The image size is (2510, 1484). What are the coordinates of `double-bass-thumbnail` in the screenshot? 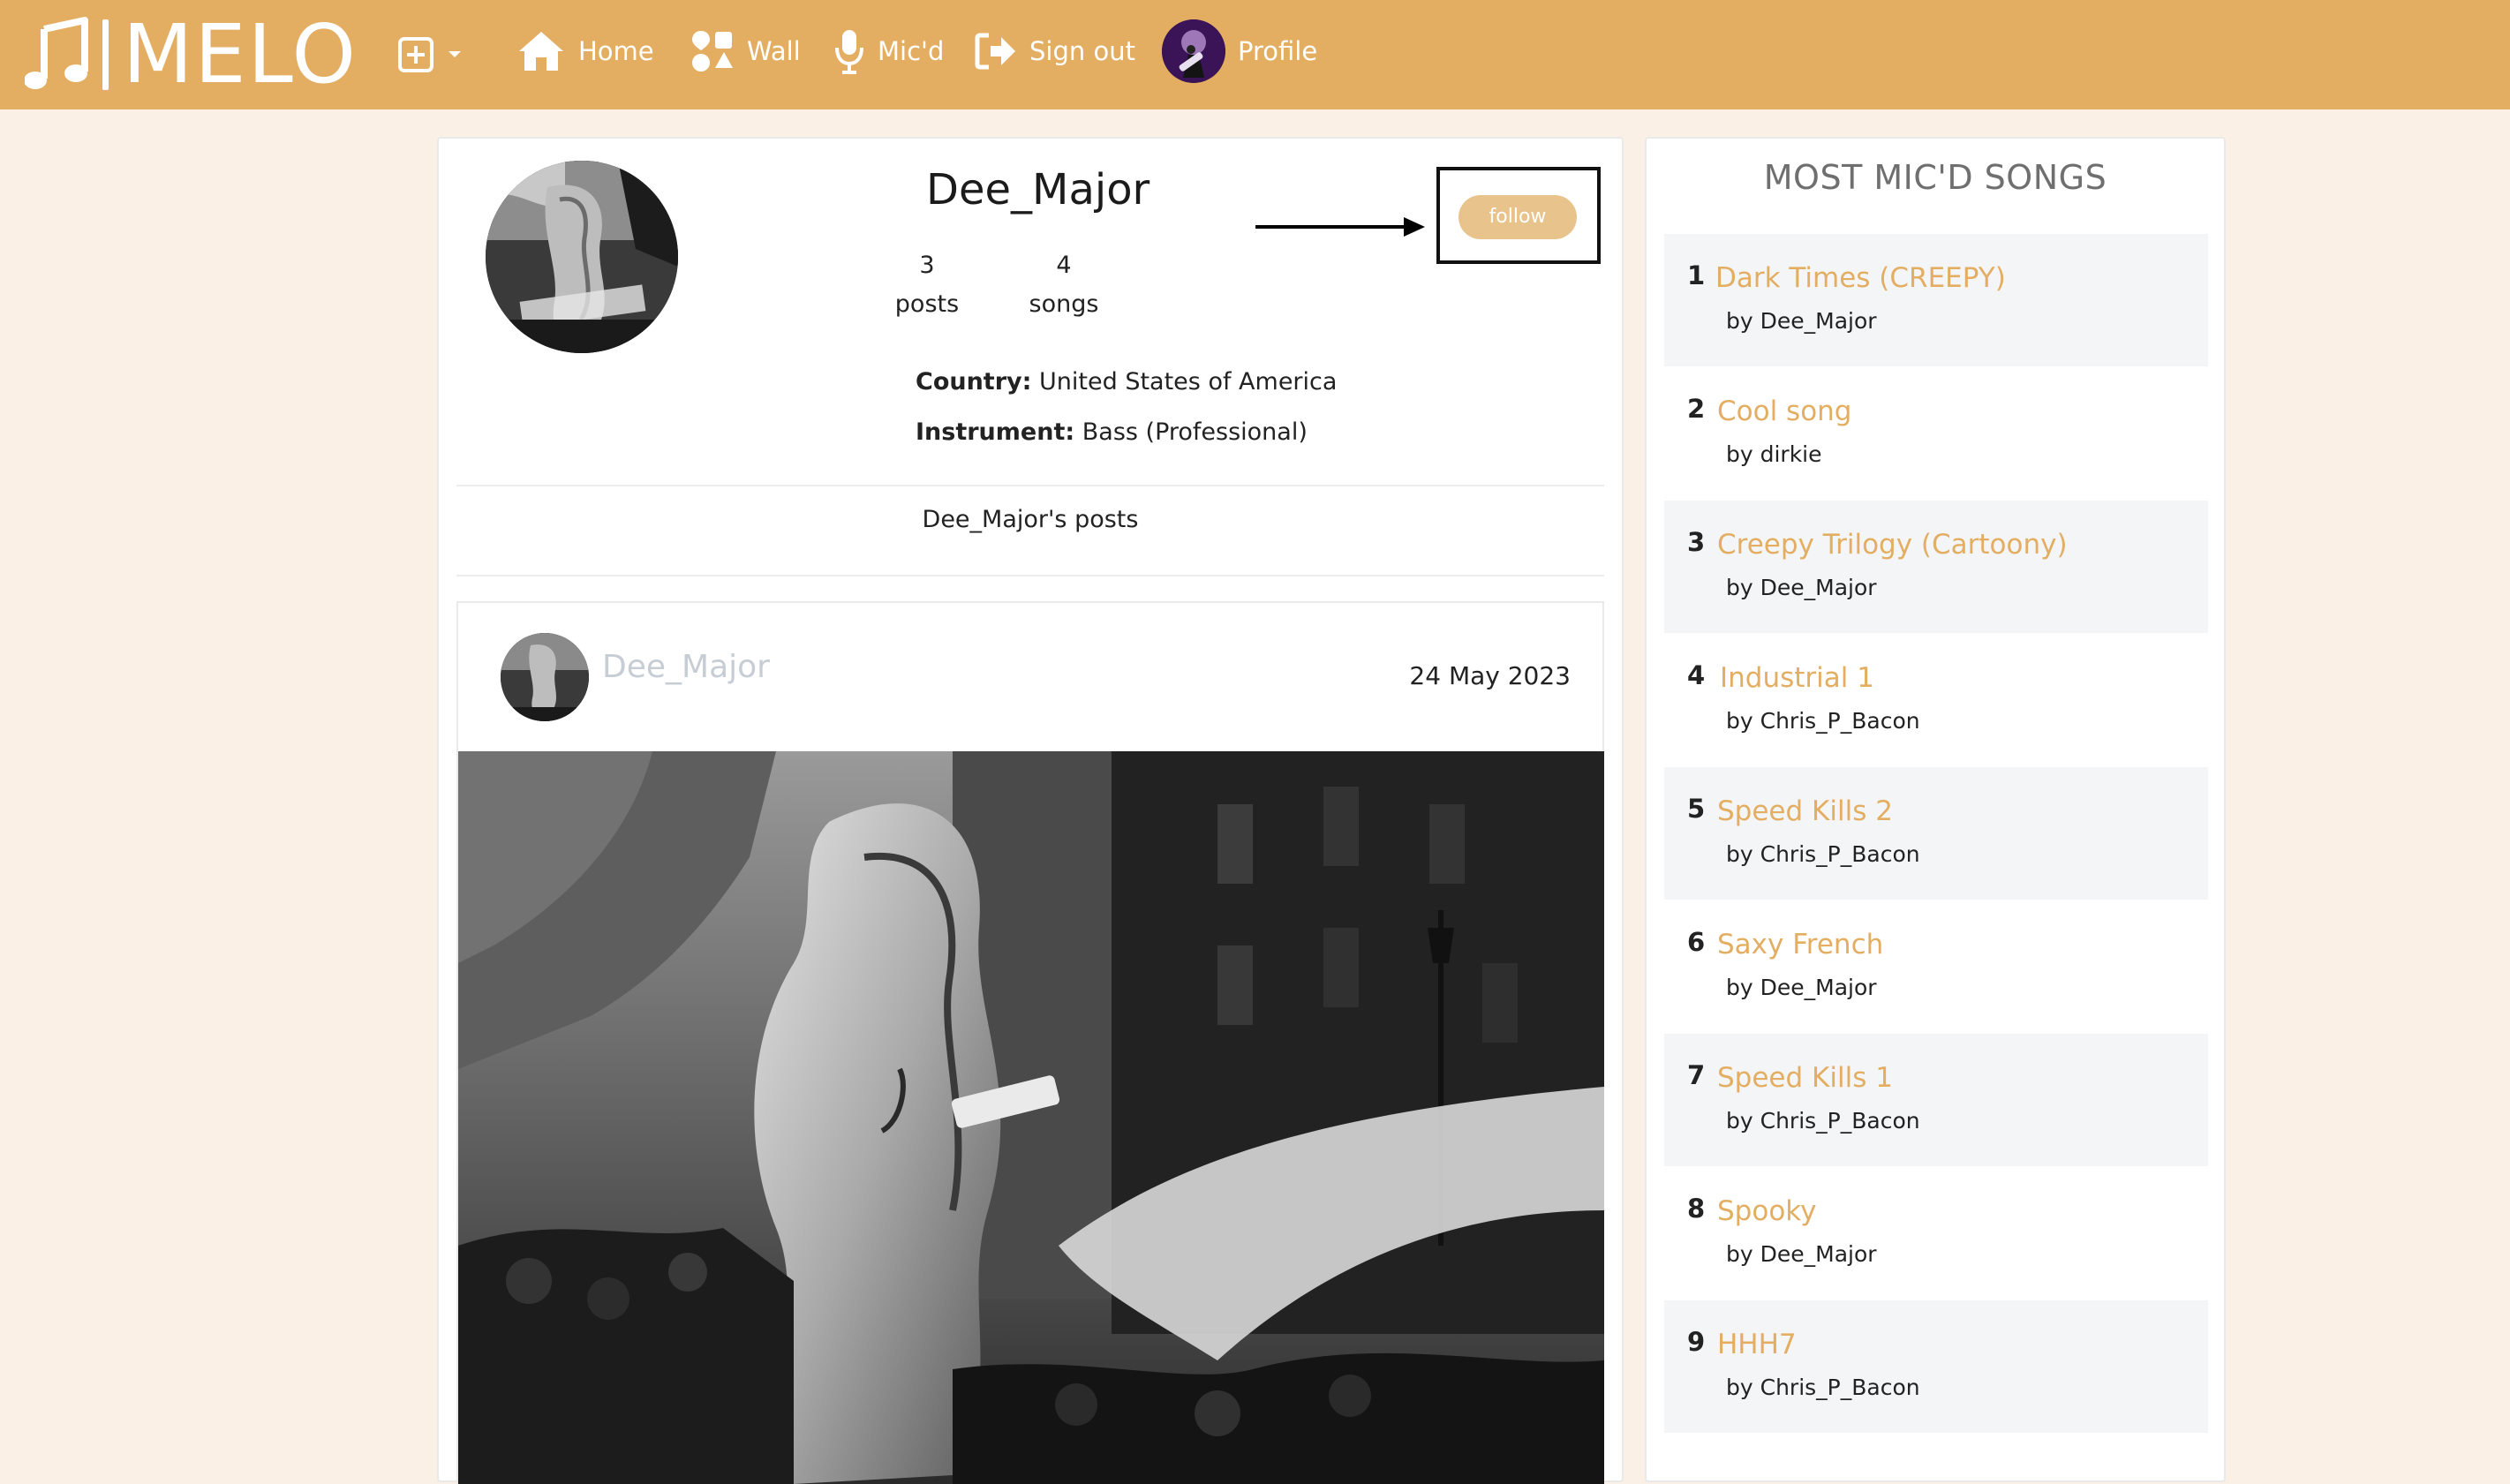 It's located at (545, 677).